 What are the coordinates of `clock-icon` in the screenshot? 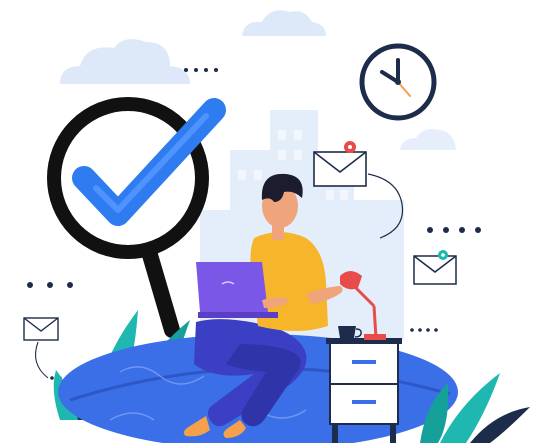 It's located at (398, 82).